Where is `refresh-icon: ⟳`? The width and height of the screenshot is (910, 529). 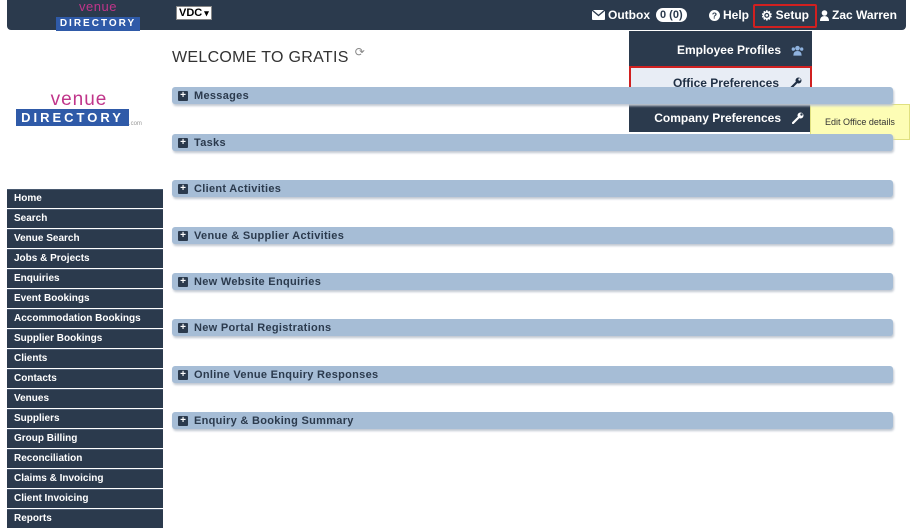
refresh-icon: ⟳ is located at coordinates (360, 52).